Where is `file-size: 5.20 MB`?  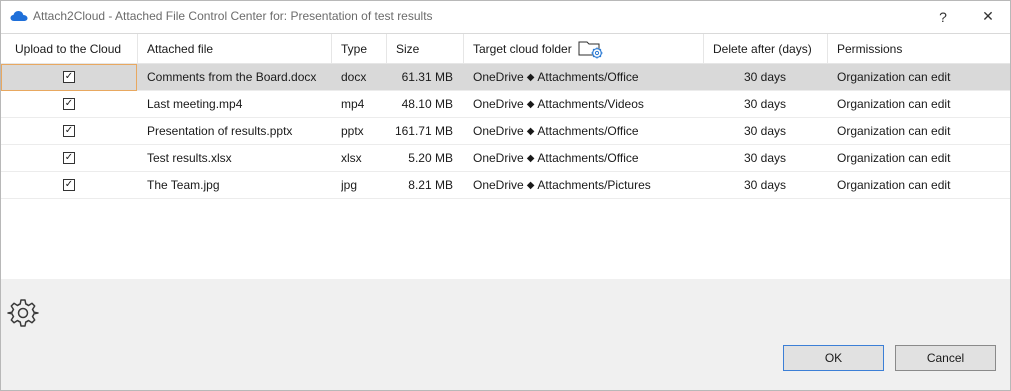 file-size: 5.20 MB is located at coordinates (430, 158).